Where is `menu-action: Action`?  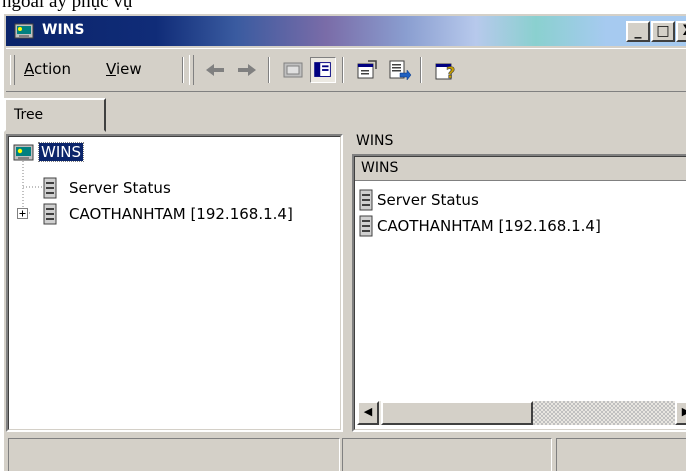
menu-action: Action is located at coordinates (47, 69).